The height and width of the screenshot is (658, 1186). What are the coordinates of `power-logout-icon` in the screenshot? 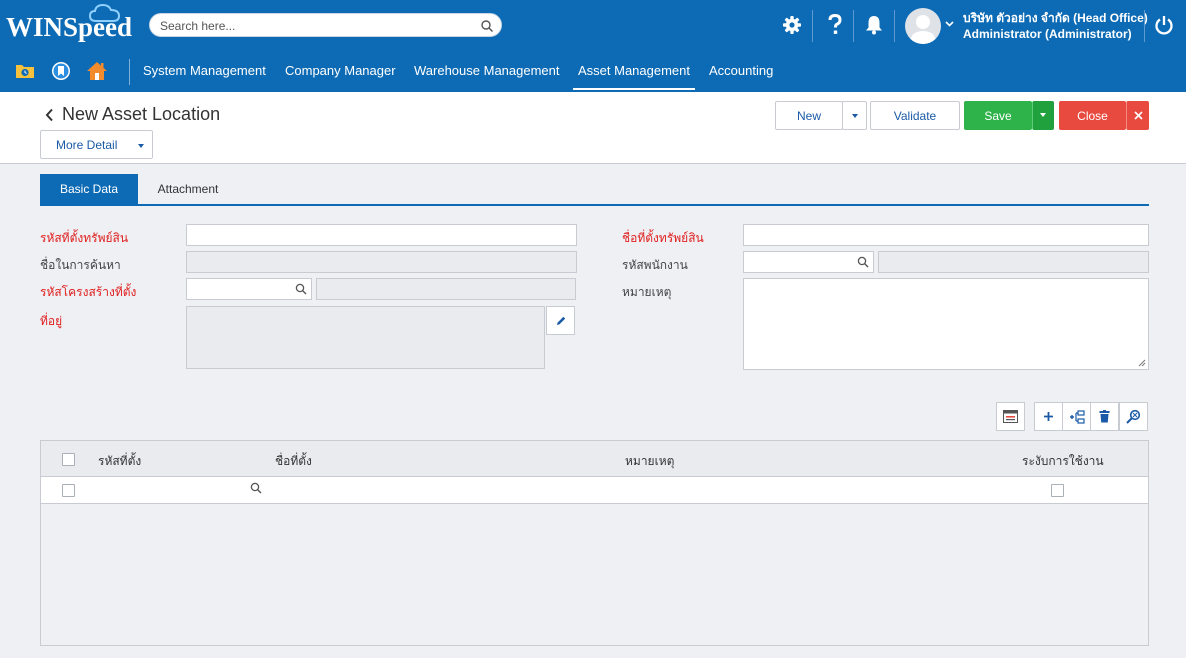 It's located at (1164, 25).